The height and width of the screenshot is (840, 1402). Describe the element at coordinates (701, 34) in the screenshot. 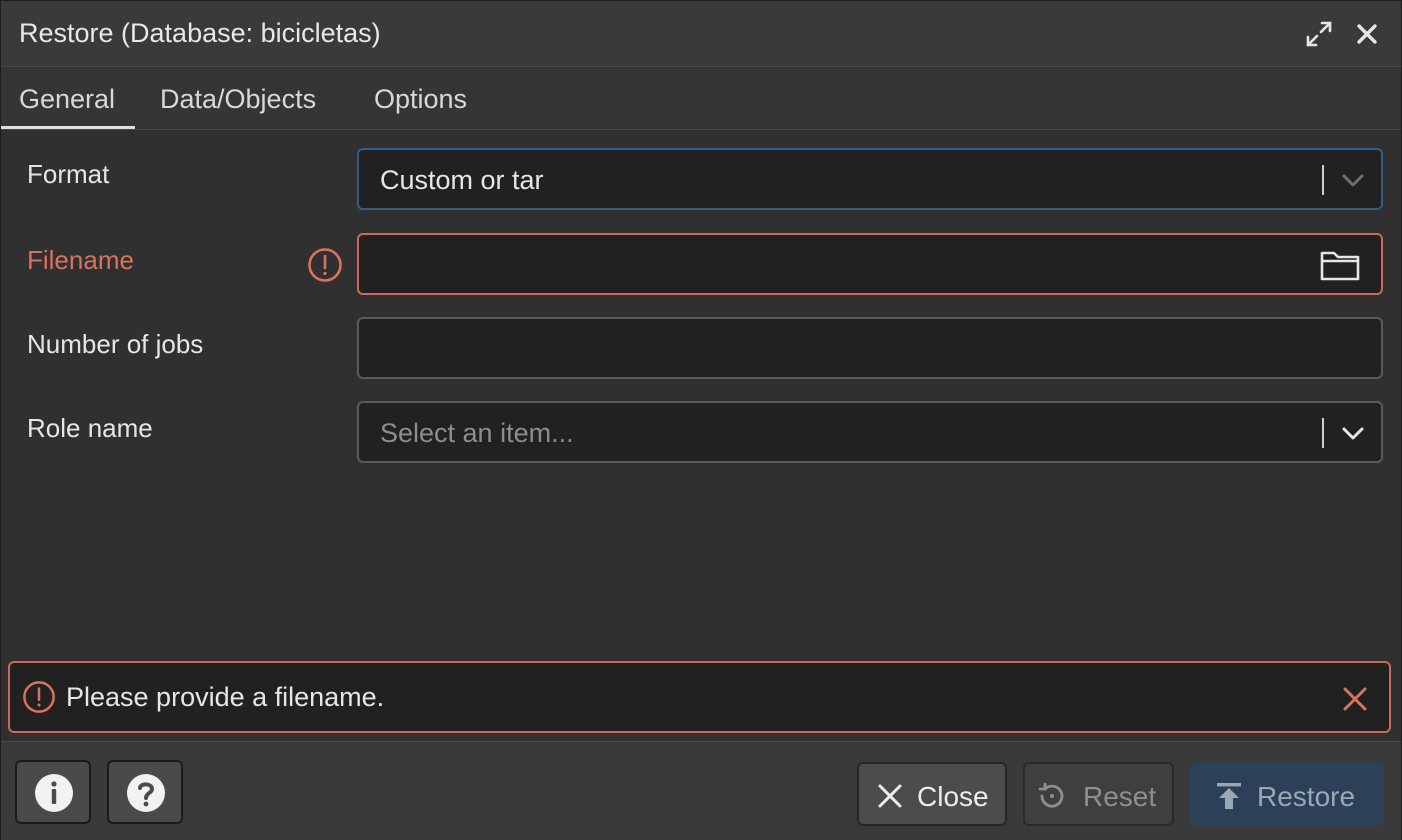

I see `dialog-titlebar: Restore (Database: bicicletas)` at that location.